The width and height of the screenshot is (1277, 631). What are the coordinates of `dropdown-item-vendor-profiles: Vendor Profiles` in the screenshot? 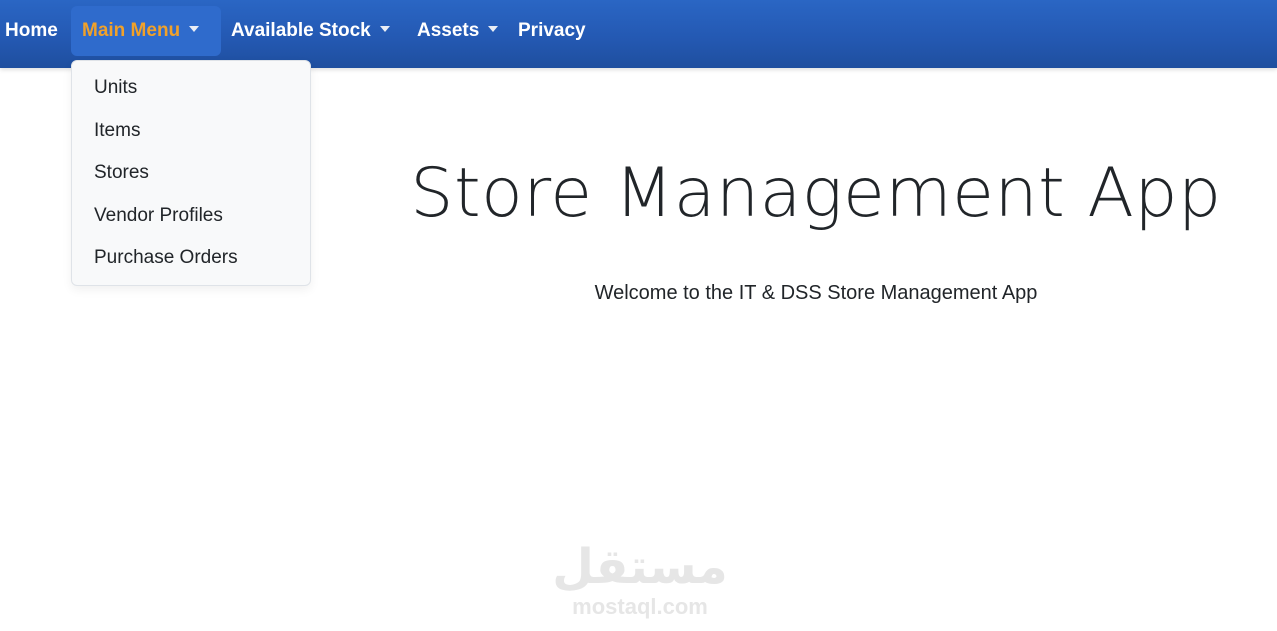 It's located at (191, 216).